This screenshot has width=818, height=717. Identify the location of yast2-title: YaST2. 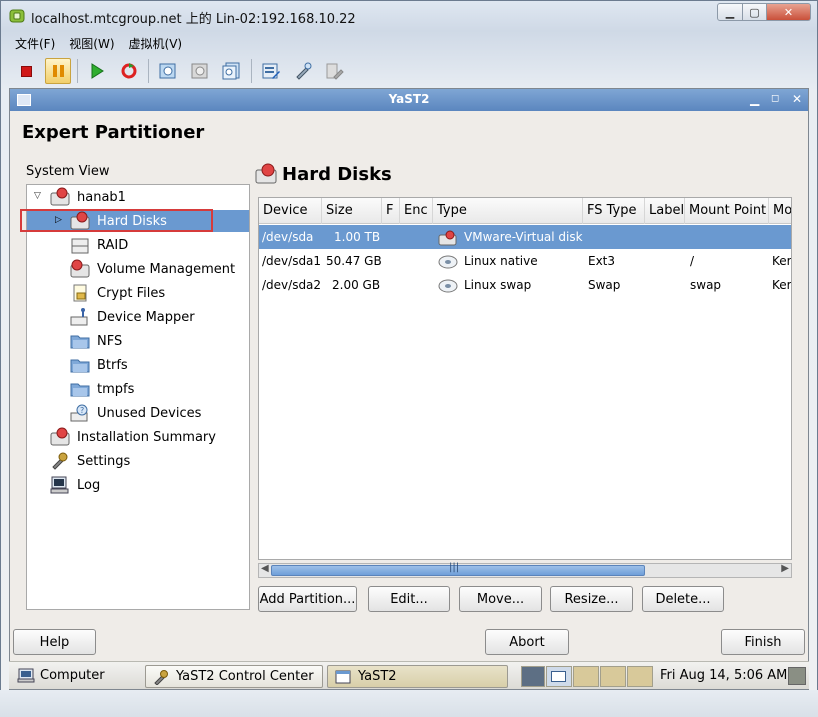
(409, 99).